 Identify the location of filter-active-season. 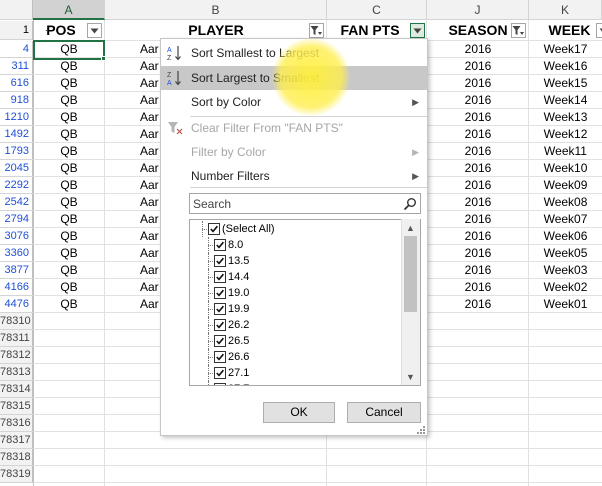
(518, 30).